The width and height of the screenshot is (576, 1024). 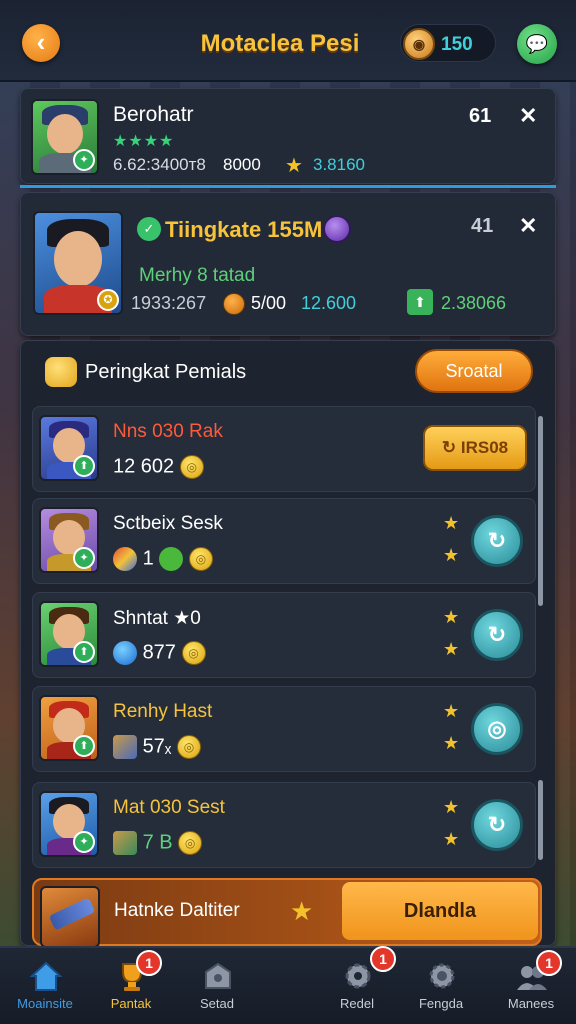 I want to click on list-item: ✦ Mat 030 Sest 7 B ◎ ★ ★ ↻, so click(x=284, y=825).